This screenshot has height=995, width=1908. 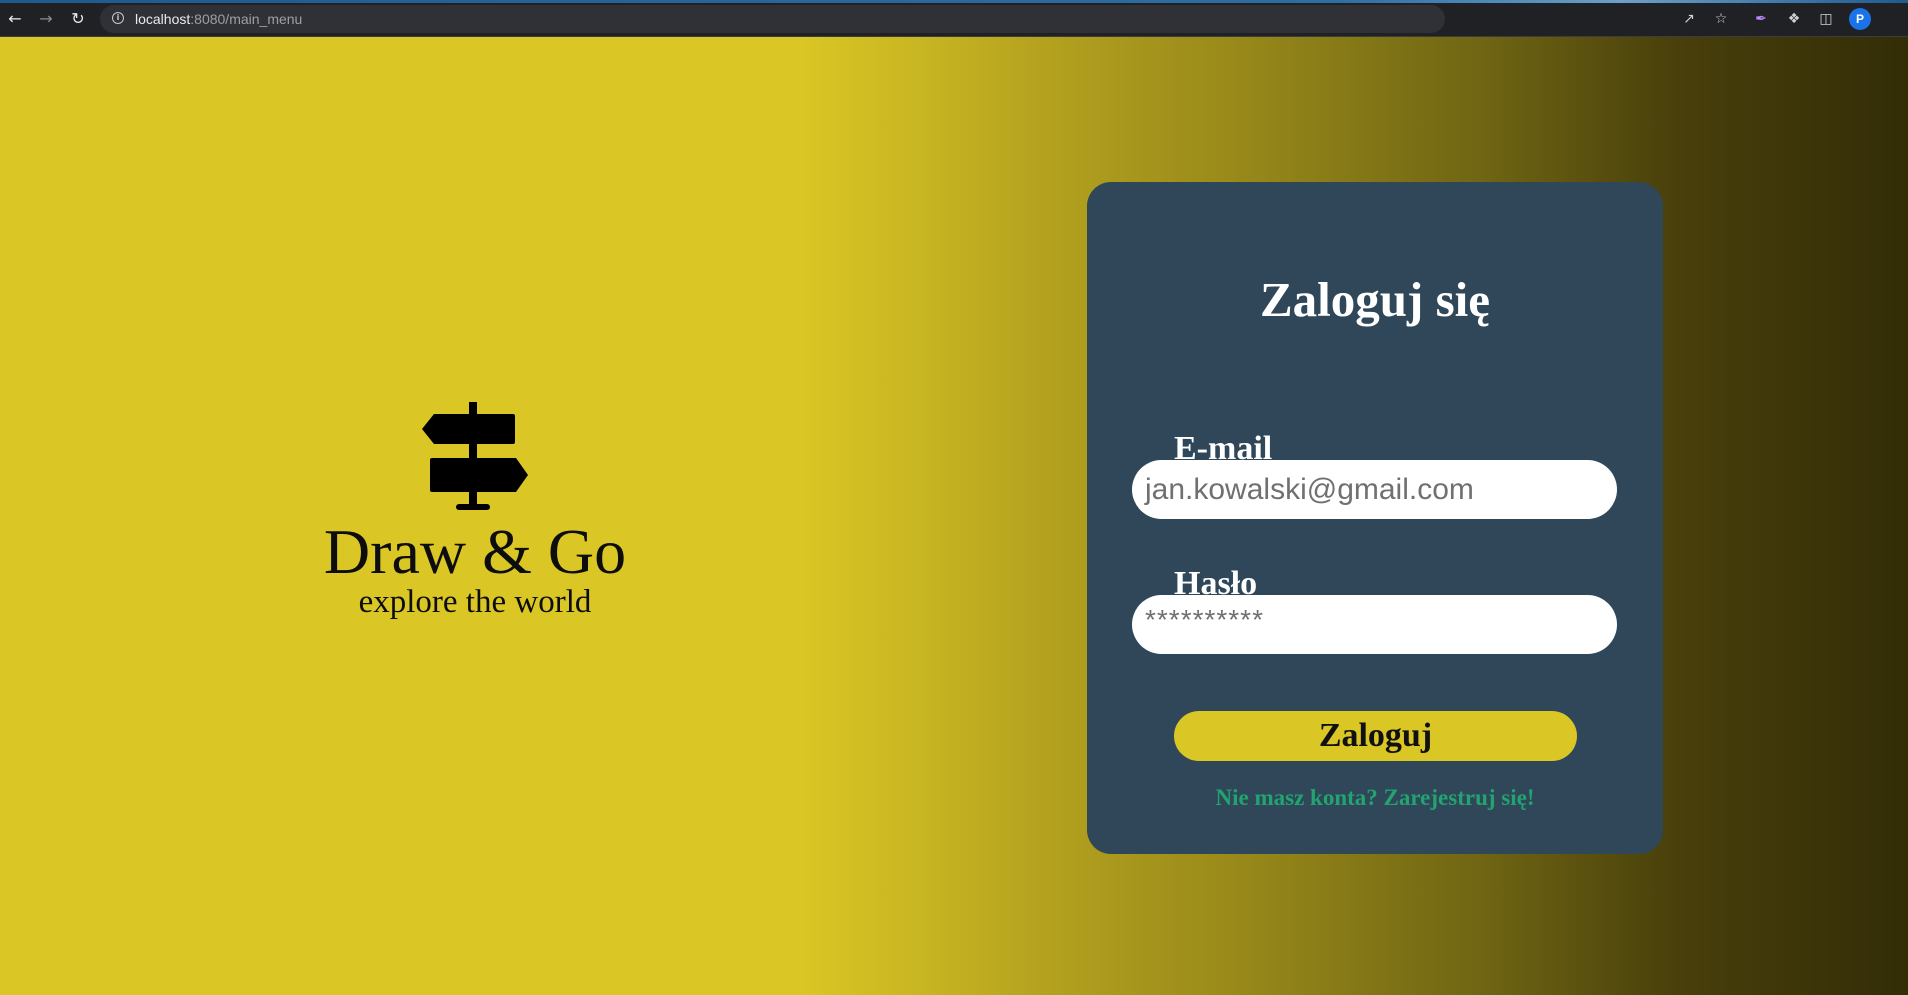 I want to click on address-url: localhost:8080/main_menu, so click(x=218, y=19).